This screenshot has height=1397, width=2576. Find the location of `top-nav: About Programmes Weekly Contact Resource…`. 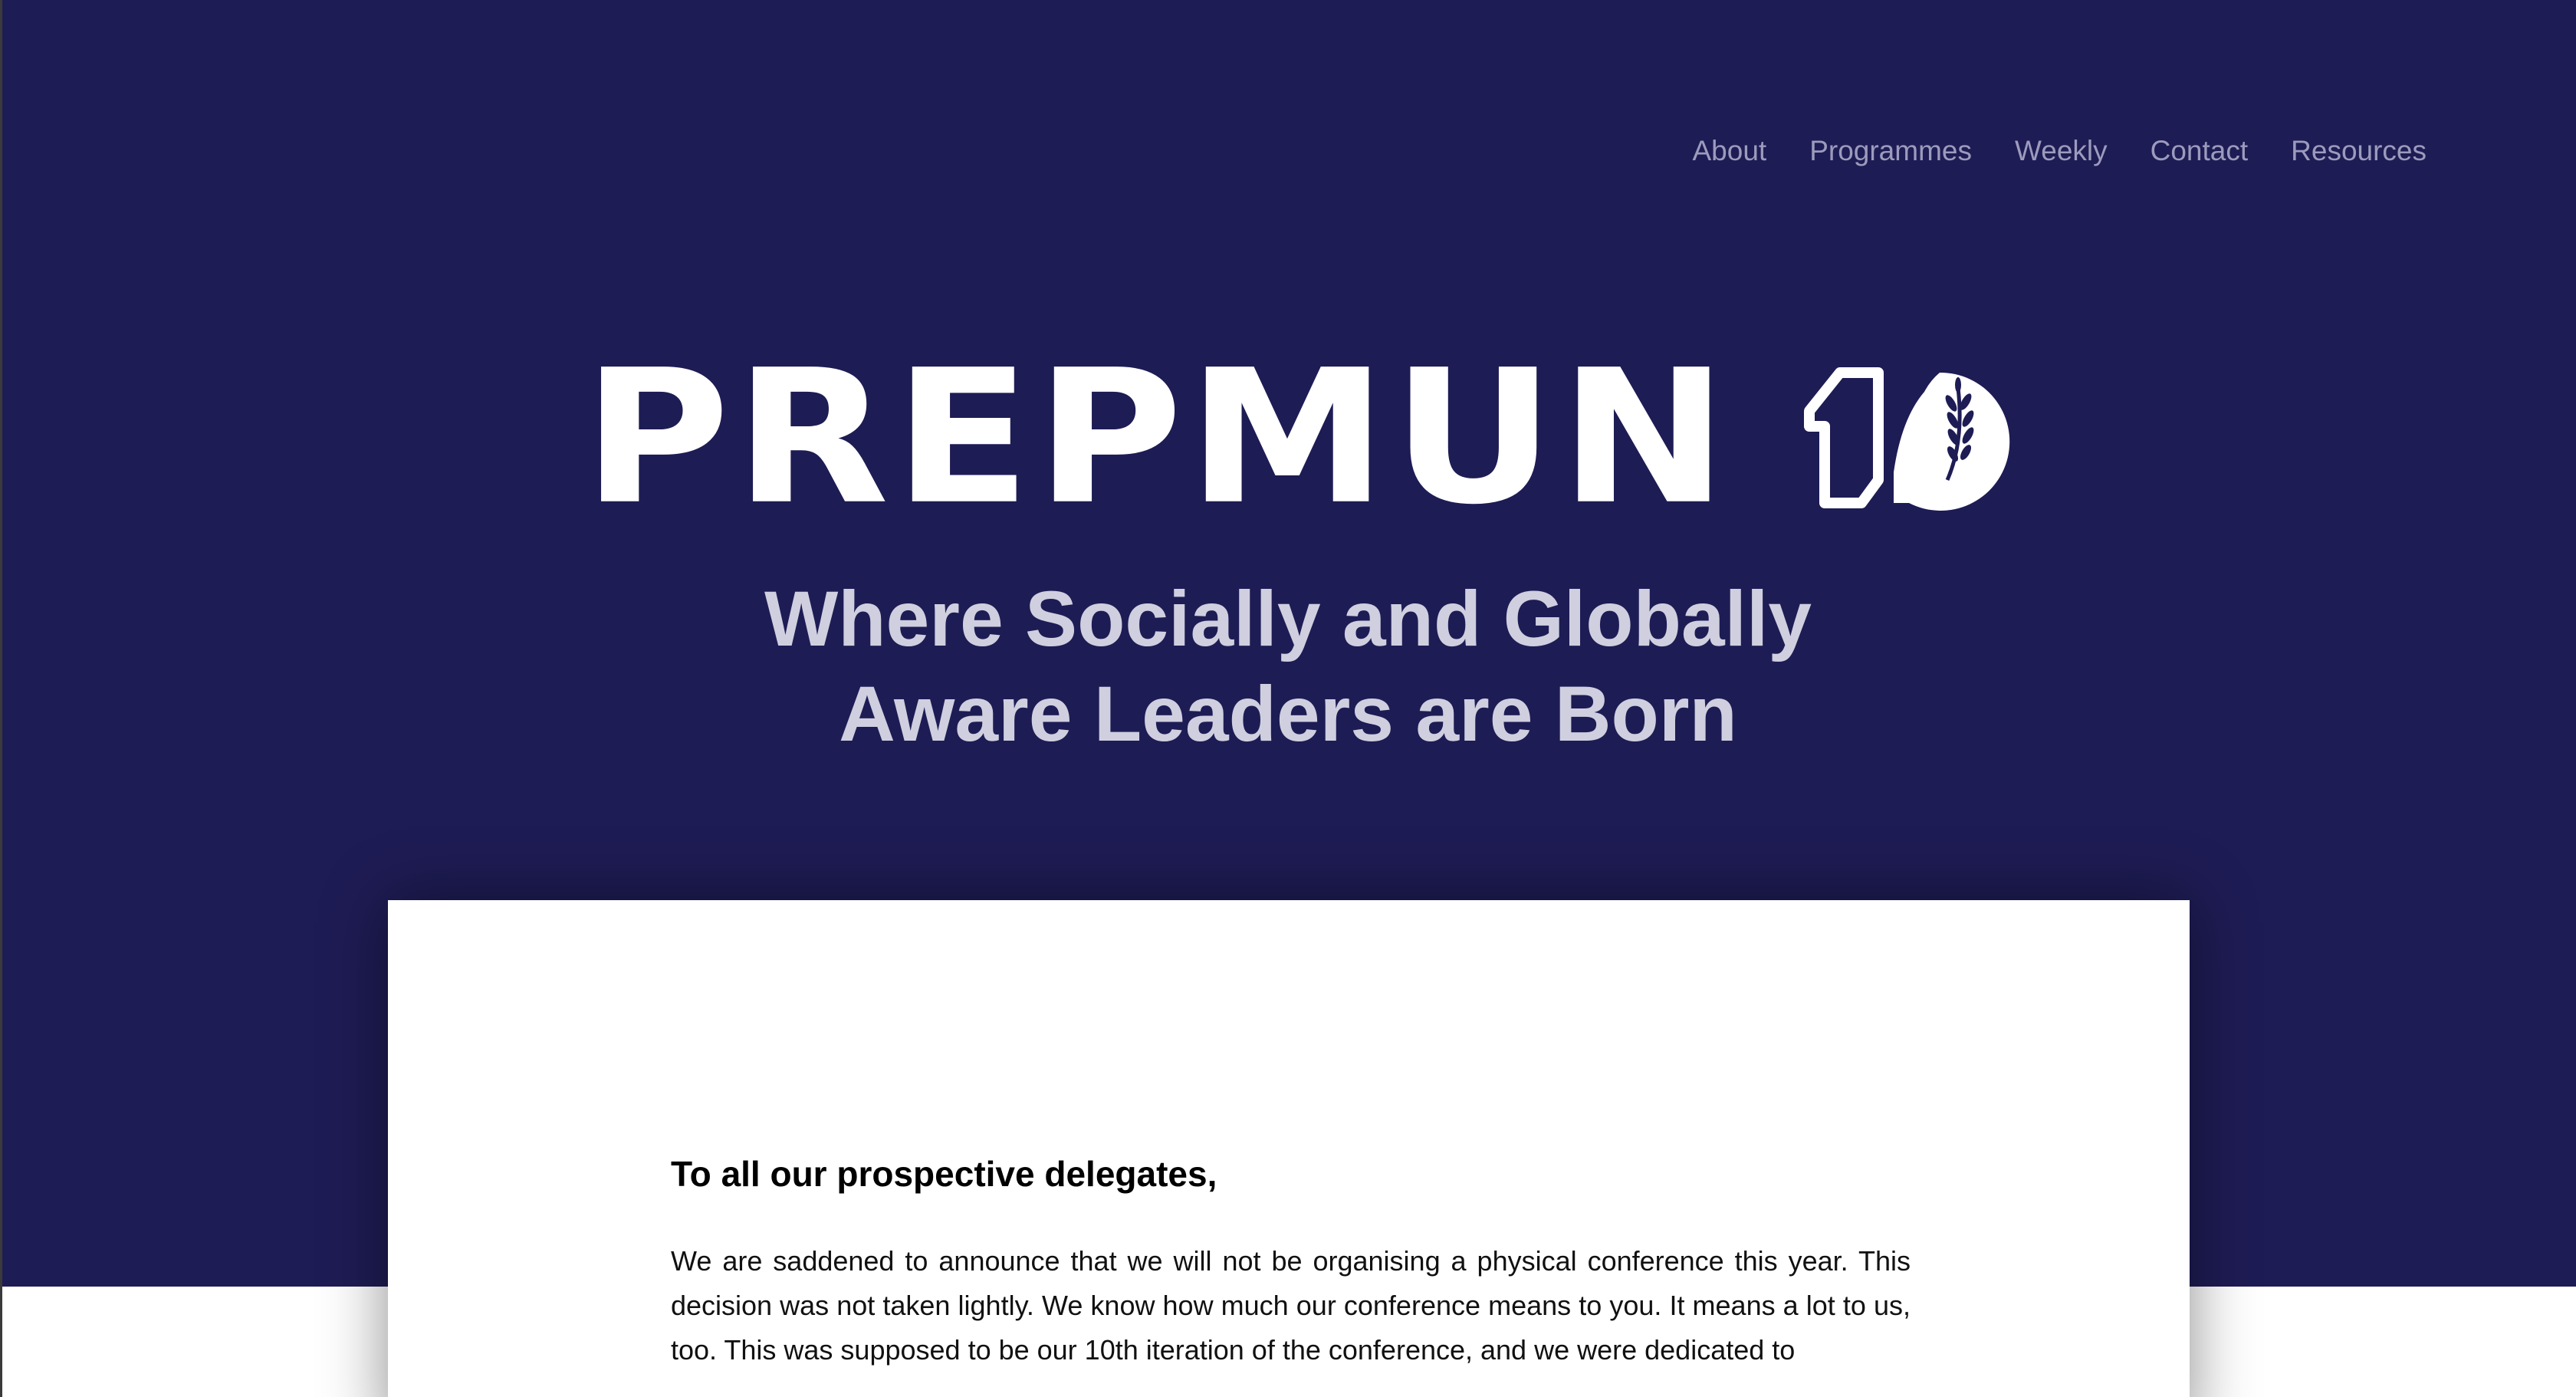

top-nav: About Programmes Weekly Contact Resource… is located at coordinates (2060, 151).